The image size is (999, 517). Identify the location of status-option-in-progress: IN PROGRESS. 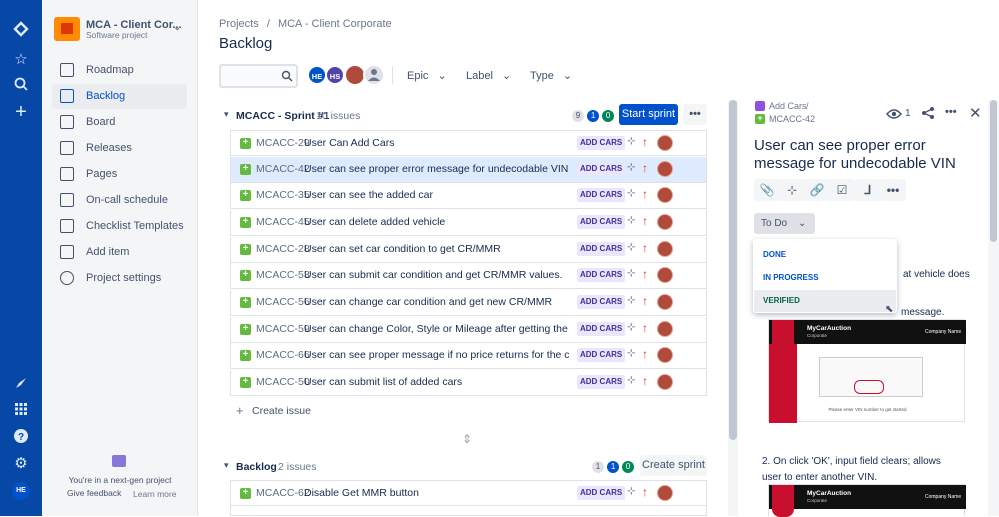
(825, 278).